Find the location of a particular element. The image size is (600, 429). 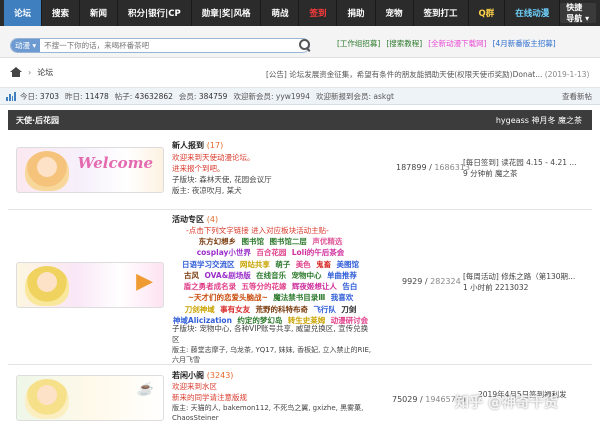

forum-name: 若闲小阁 (3243) is located at coordinates (202, 375).